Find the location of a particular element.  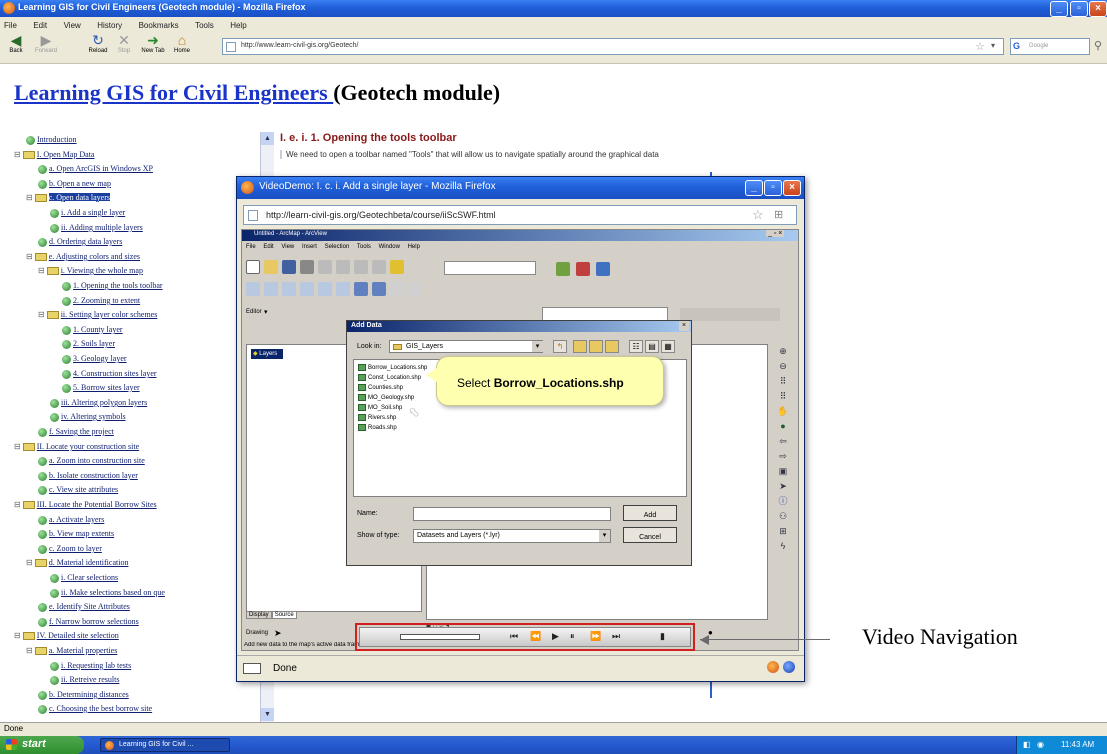

hyperlink-icon: ϟ is located at coordinates (783, 546).